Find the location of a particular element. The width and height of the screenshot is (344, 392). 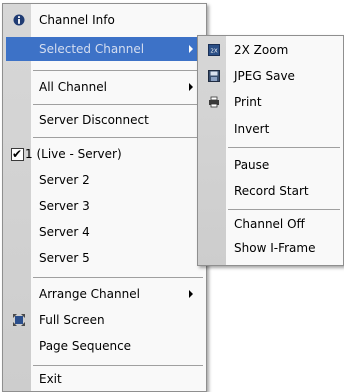

menu-item-record-start: Record Start is located at coordinates (270, 191).